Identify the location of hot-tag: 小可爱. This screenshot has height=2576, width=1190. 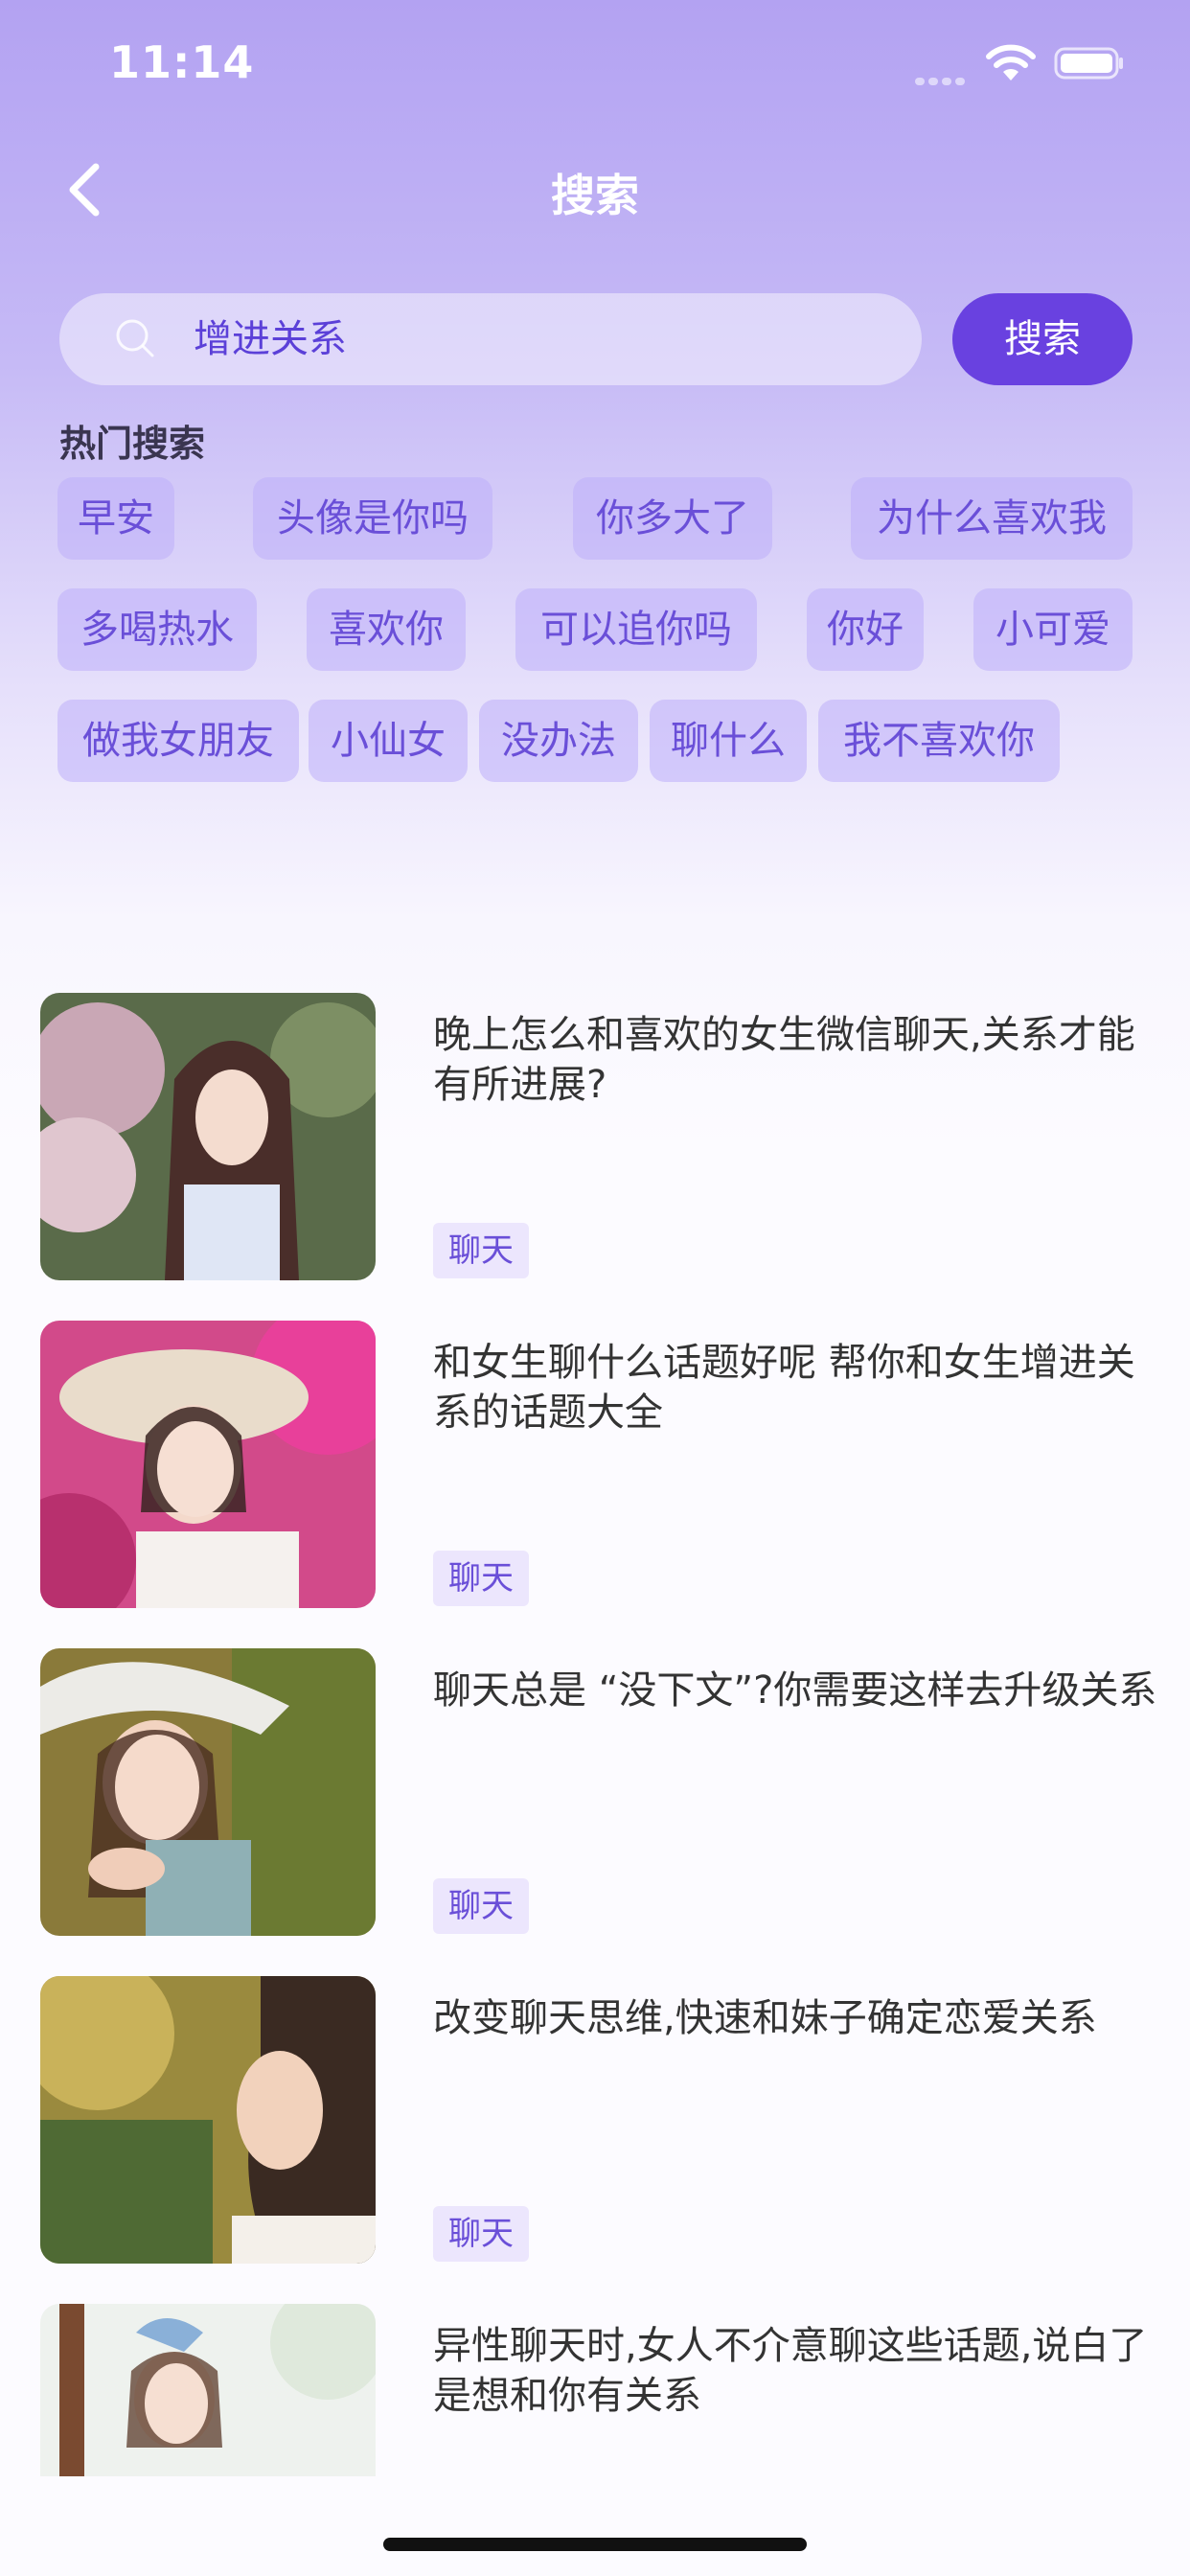
(1053, 629).